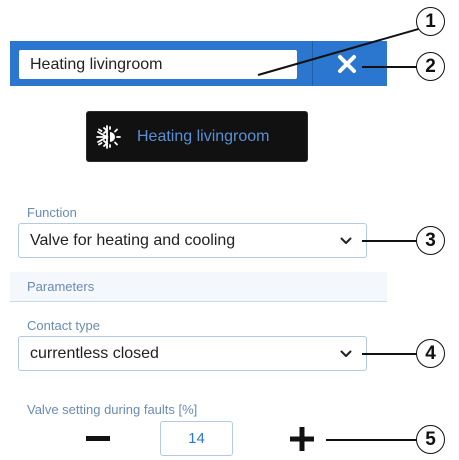  I want to click on preview-tile: Heating livingroom, so click(197, 136).